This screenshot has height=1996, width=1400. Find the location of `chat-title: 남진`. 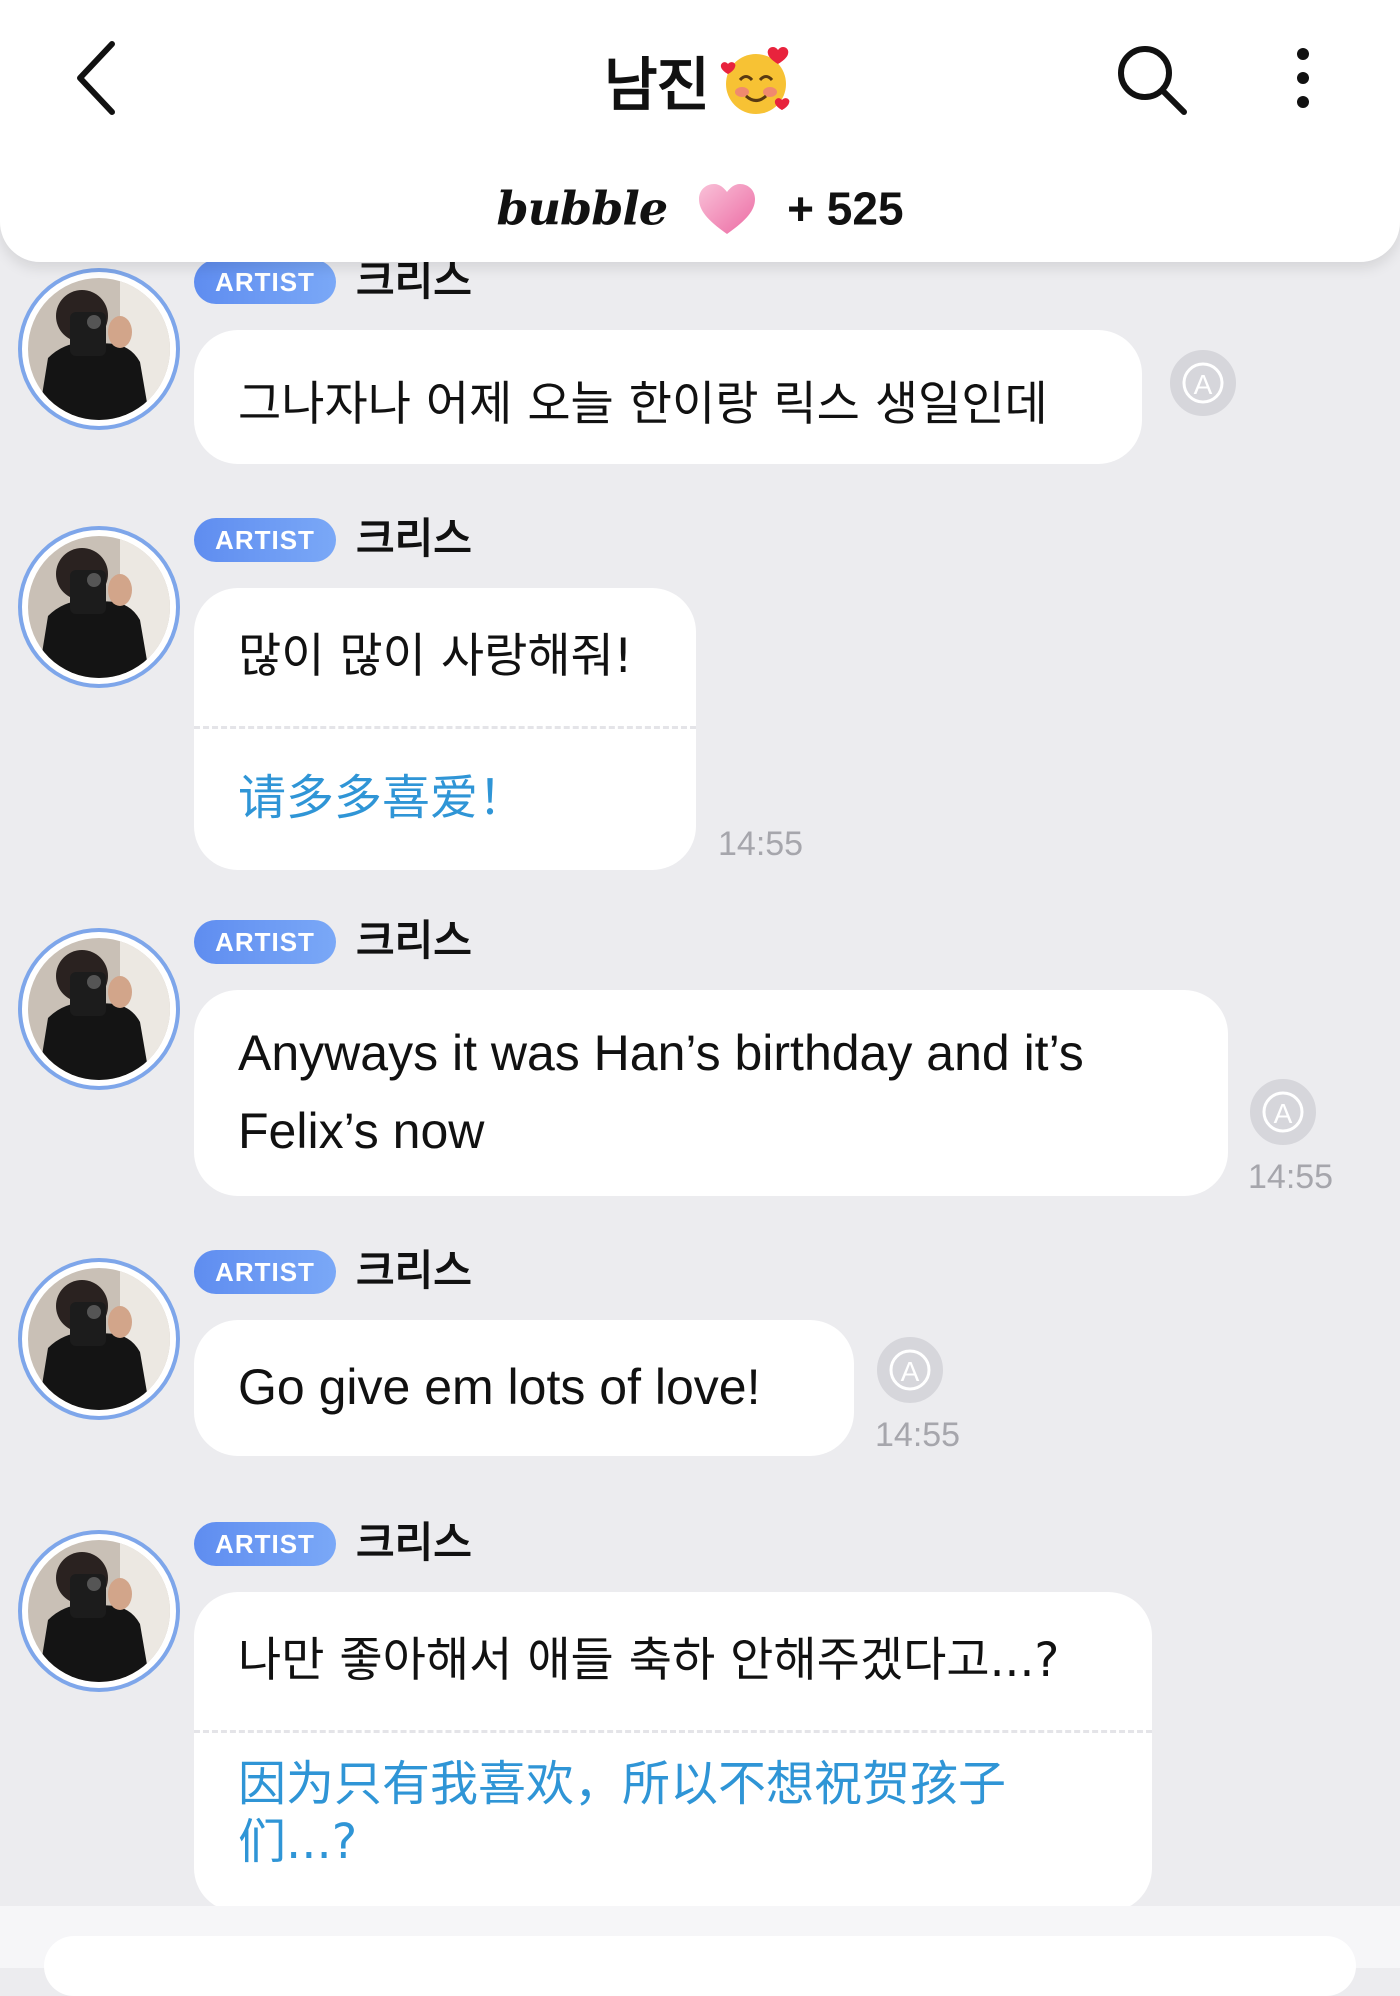

chat-title: 남진 is located at coordinates (657, 85).